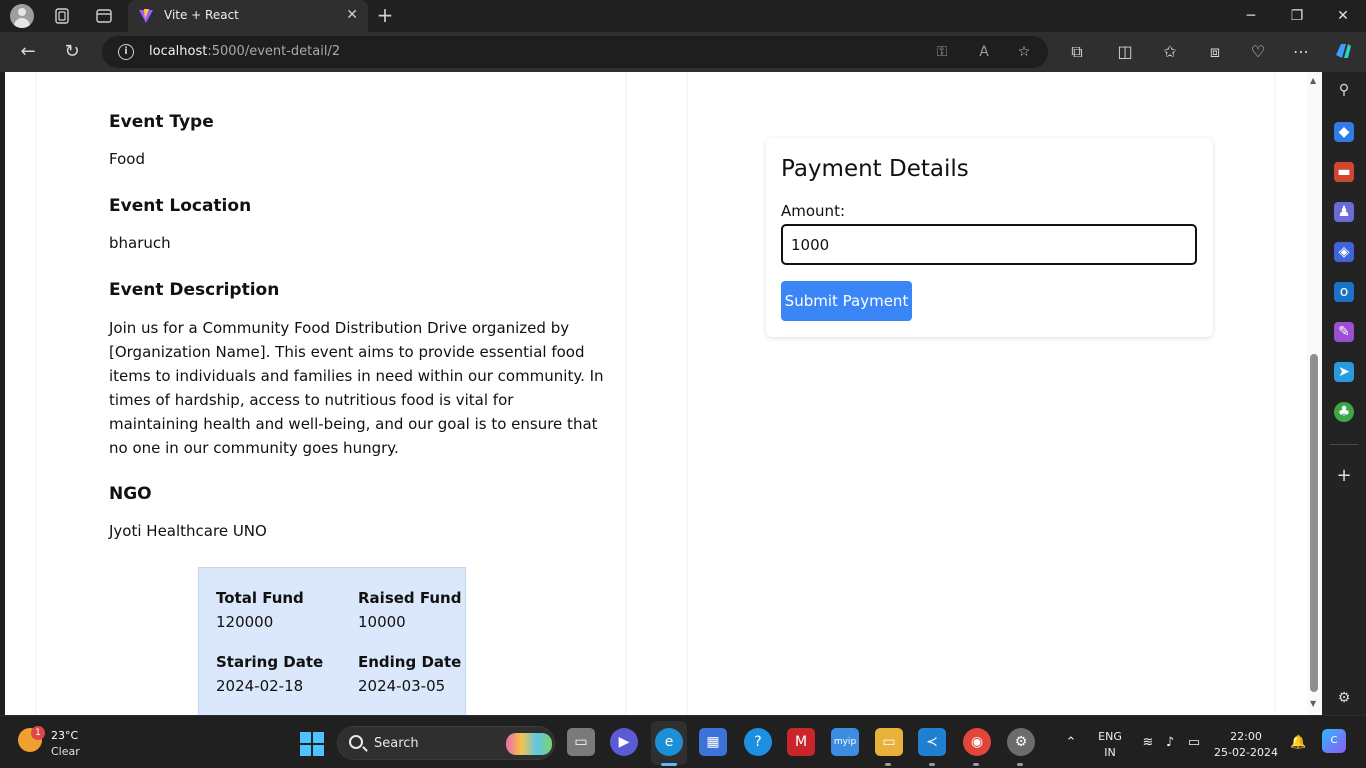  Describe the element at coordinates (1301, 52) in the screenshot. I see `more-menu-icon: ⋯` at that location.